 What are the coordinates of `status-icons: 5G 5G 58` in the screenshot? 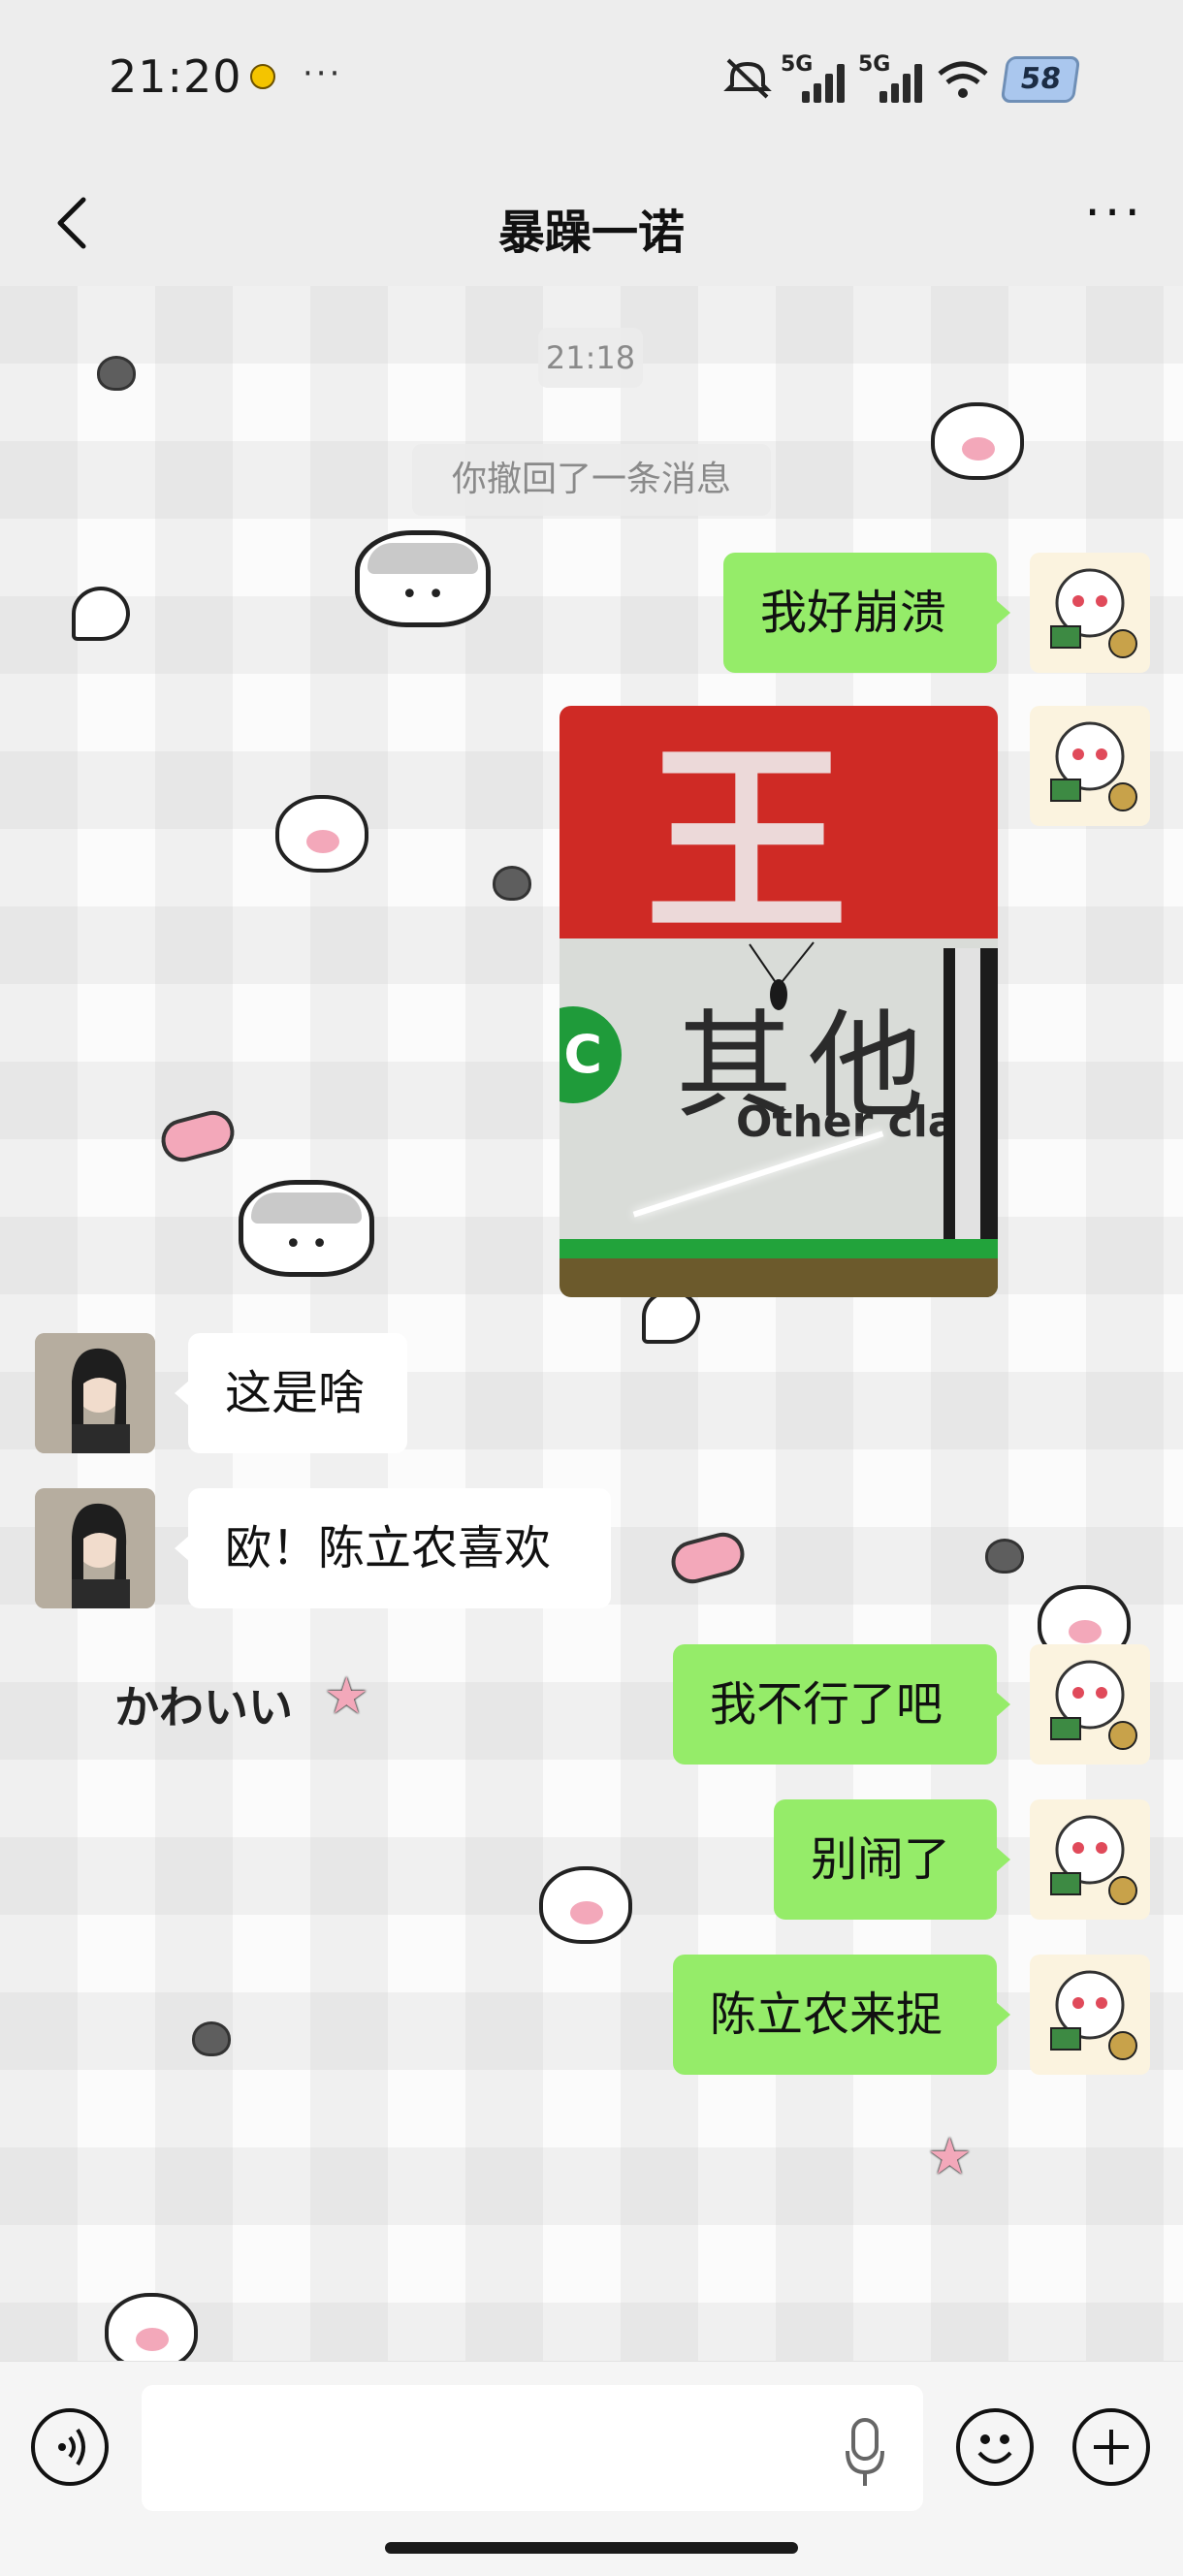 It's located at (901, 78).